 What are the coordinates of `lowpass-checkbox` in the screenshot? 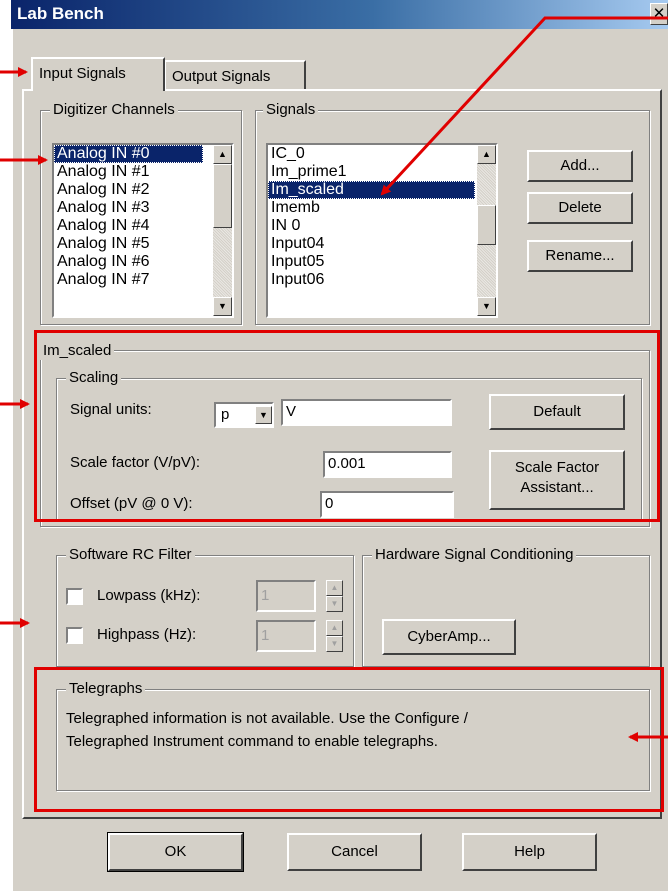 It's located at (74, 596).